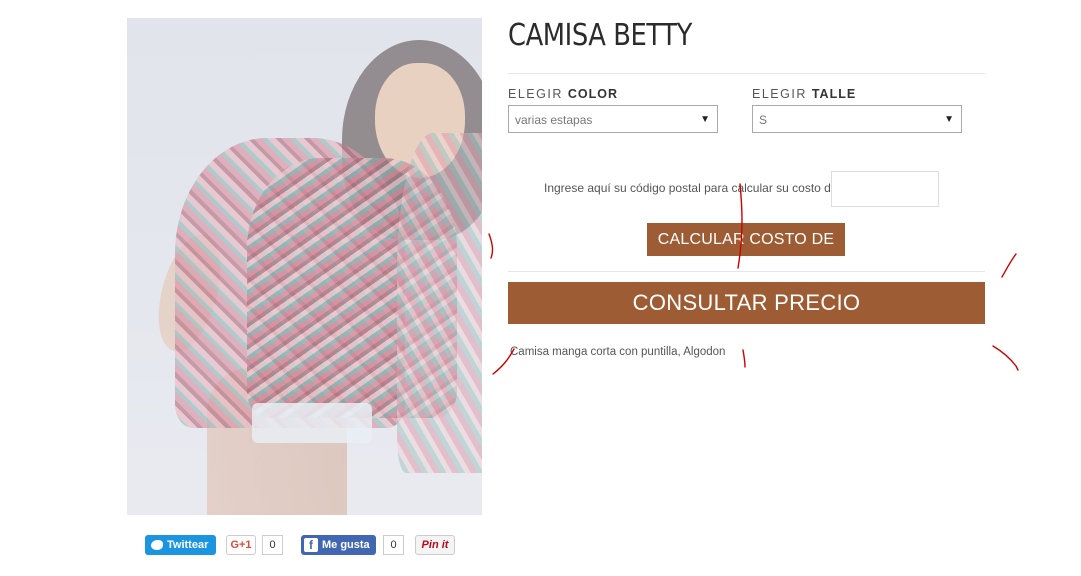  I want to click on pinterest-pin-button: Pin it, so click(435, 545).